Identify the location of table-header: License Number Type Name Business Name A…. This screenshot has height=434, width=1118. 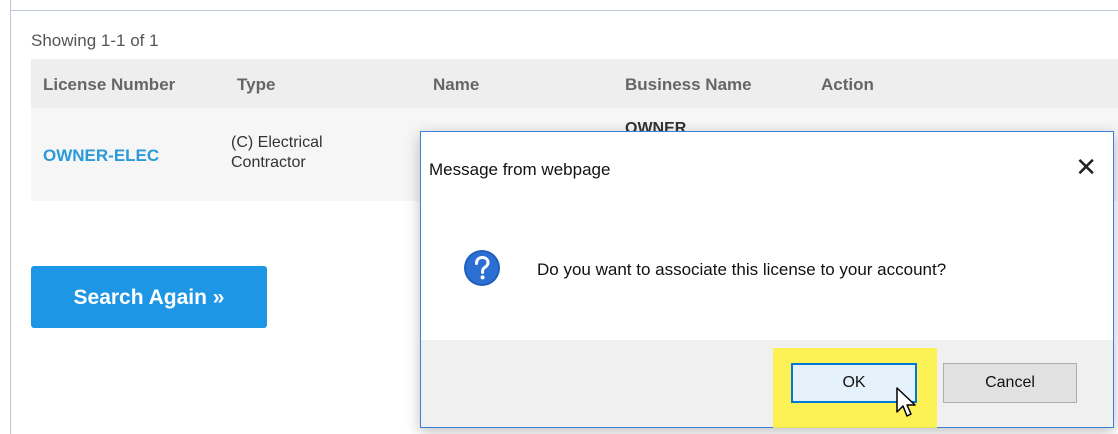
(574, 83).